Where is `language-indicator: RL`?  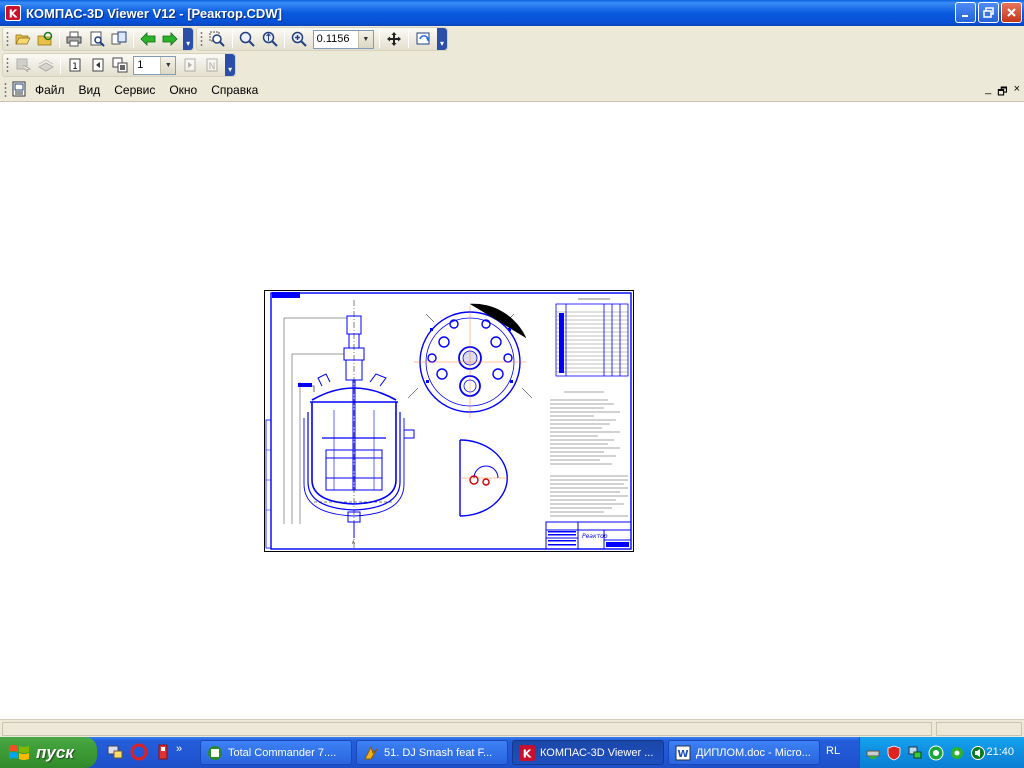 language-indicator: RL is located at coordinates (833, 751).